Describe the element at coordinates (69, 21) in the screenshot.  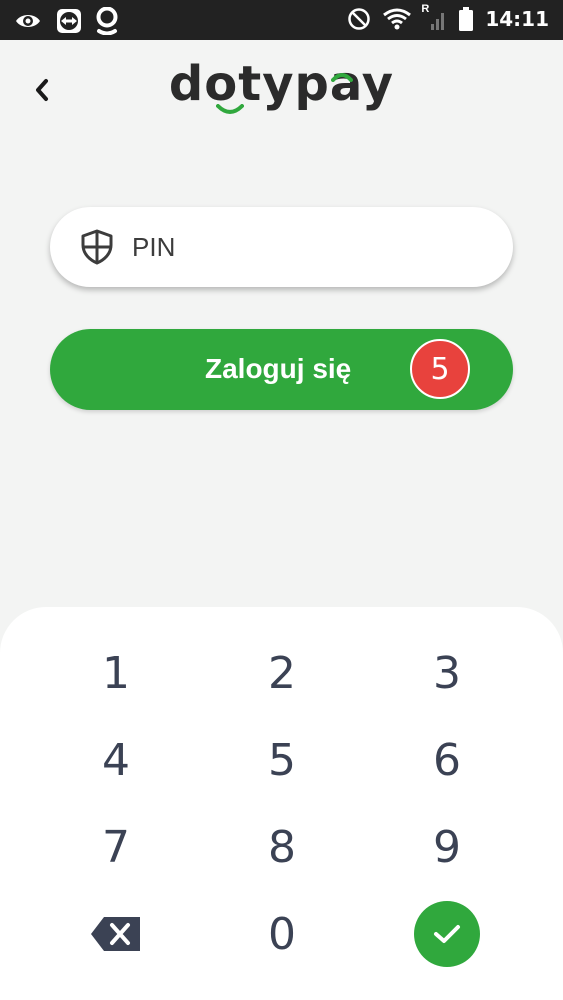
I see `teamviewer-icon` at that location.